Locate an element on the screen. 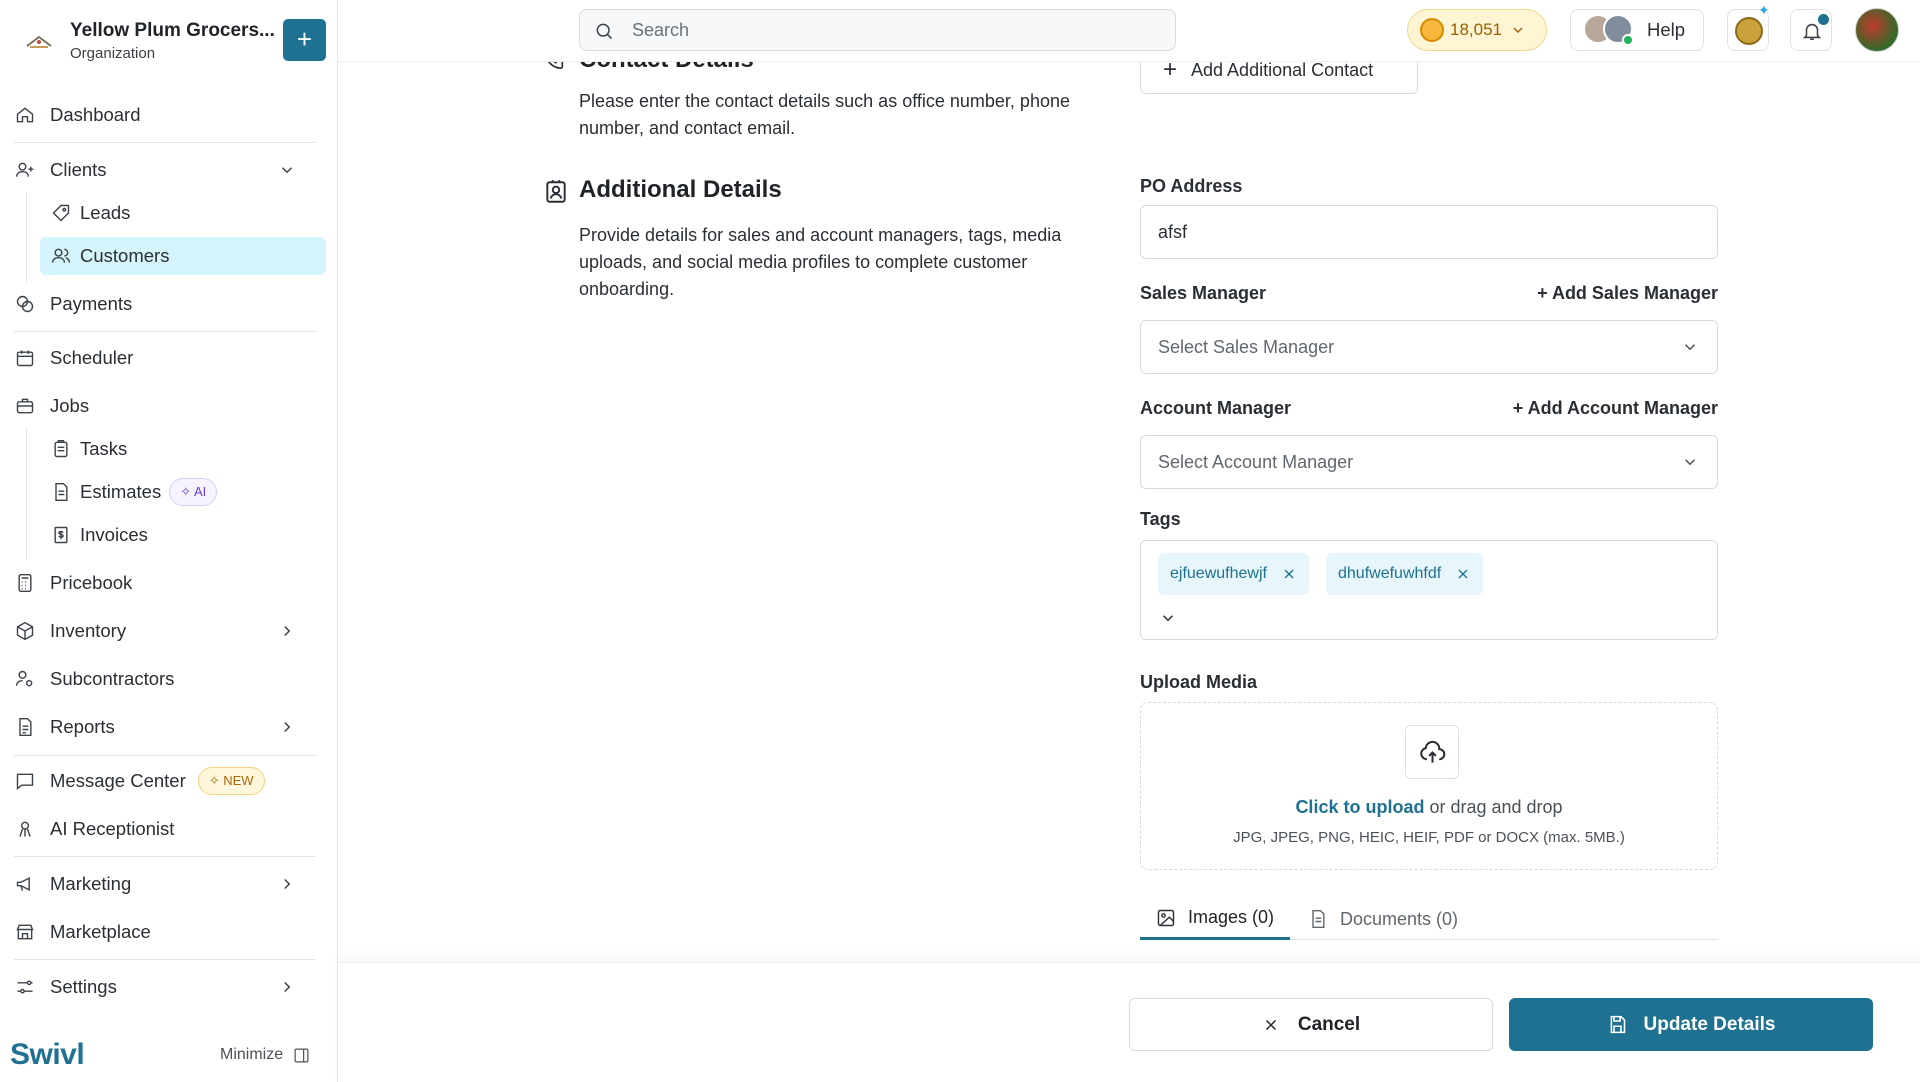 This screenshot has width=1920, height=1082. ai-assistant-button: ✦ is located at coordinates (1748, 26).